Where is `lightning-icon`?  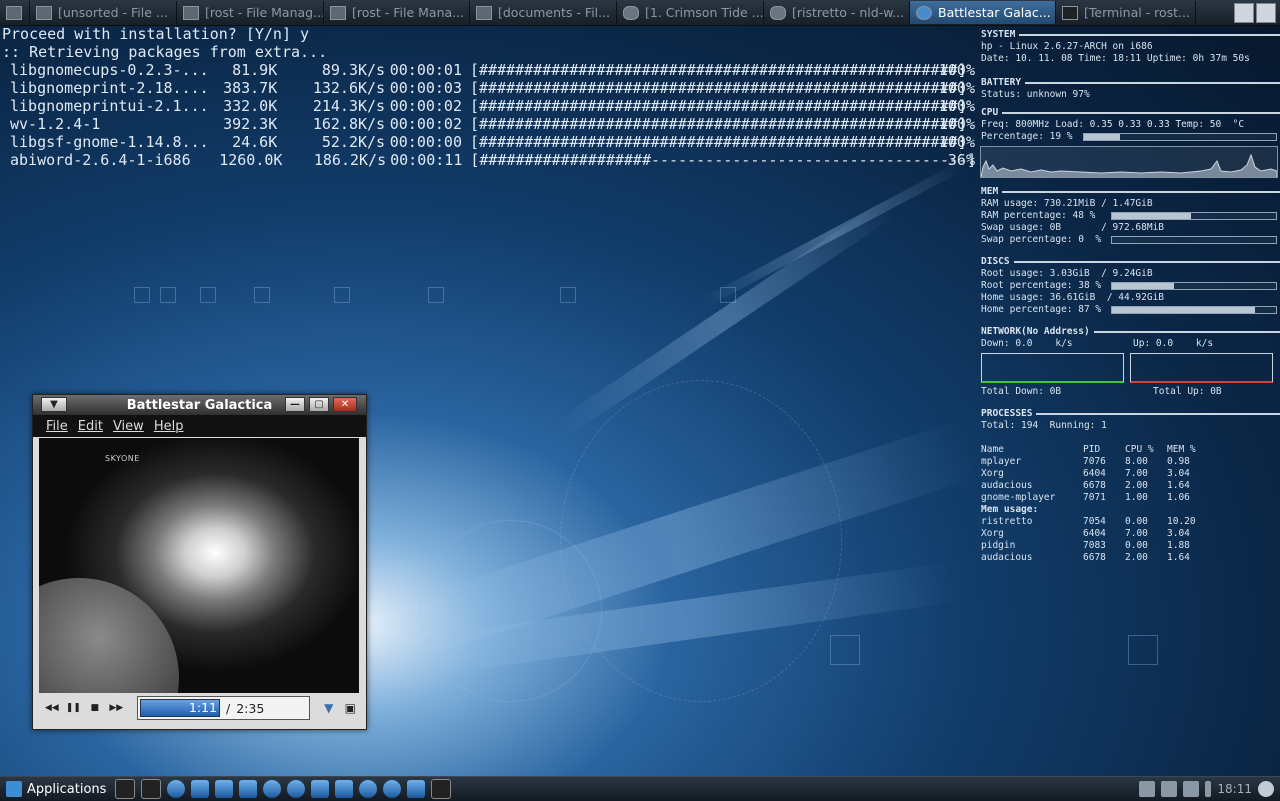
lightning-icon is located at coordinates (320, 789).